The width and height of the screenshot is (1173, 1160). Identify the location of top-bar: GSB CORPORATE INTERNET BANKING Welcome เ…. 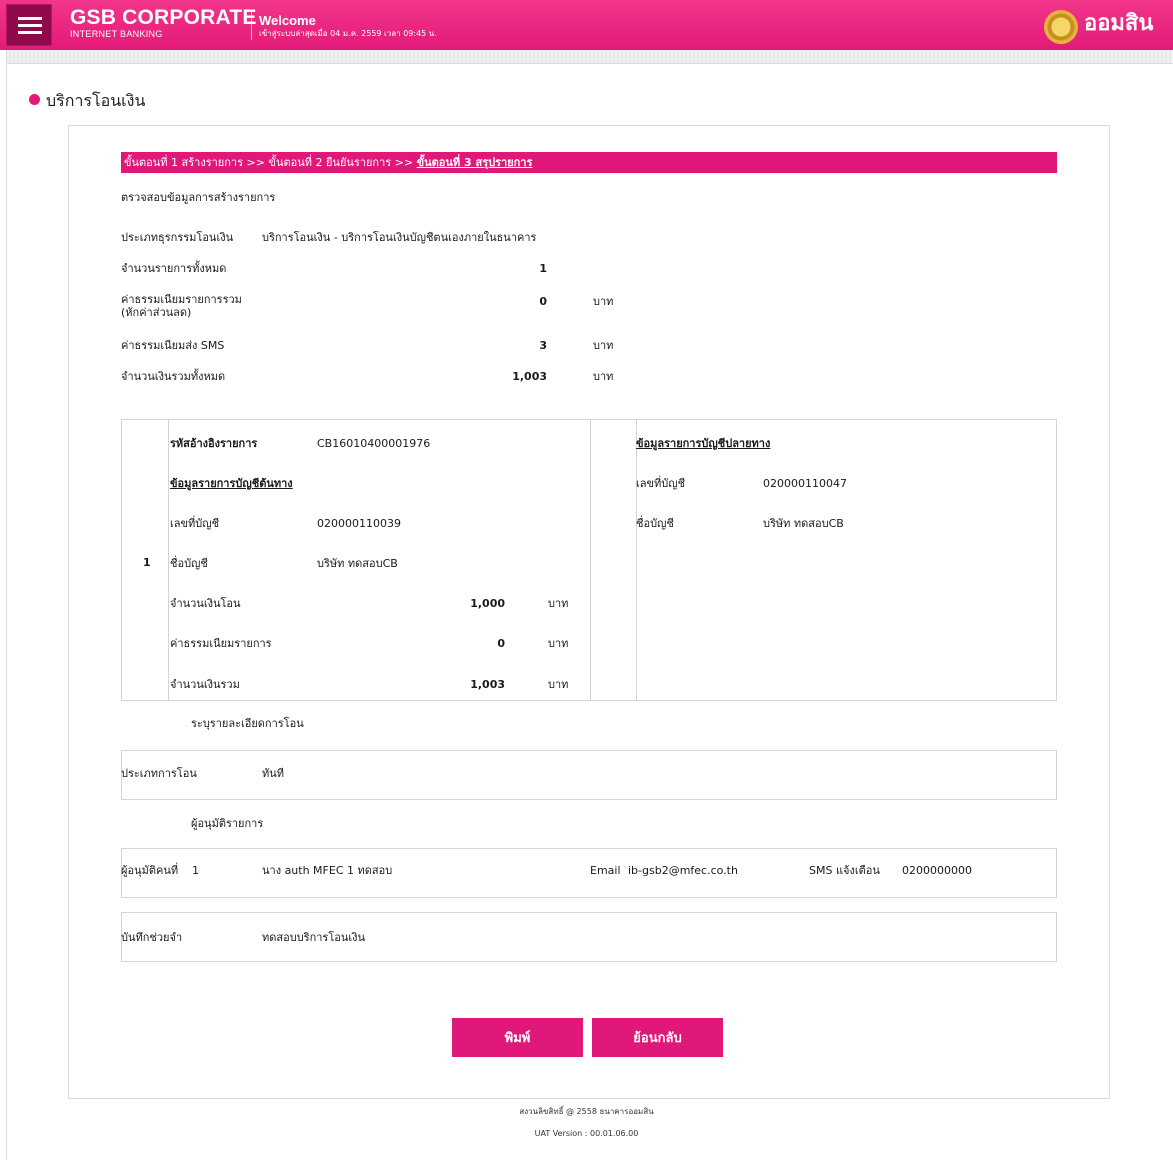
(586, 25).